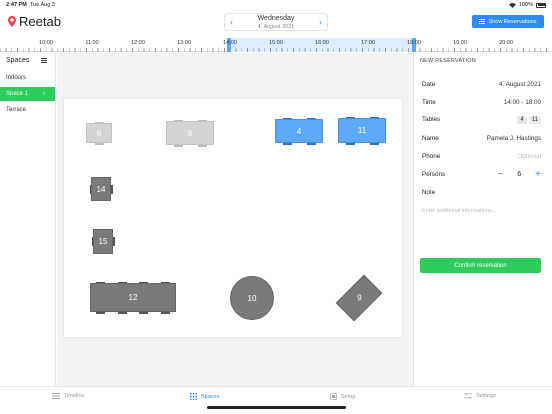 Image resolution: width=552 pixels, height=414 pixels. Describe the element at coordinates (506, 43) in the screenshot. I see `hour-label: 20:00` at that location.